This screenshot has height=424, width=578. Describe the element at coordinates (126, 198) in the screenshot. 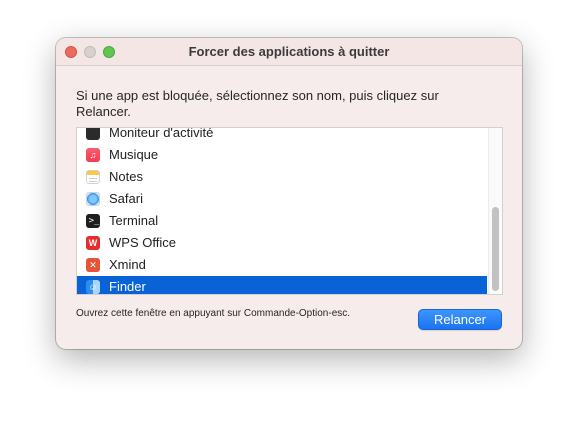

I see `app-row-label: Safari` at that location.